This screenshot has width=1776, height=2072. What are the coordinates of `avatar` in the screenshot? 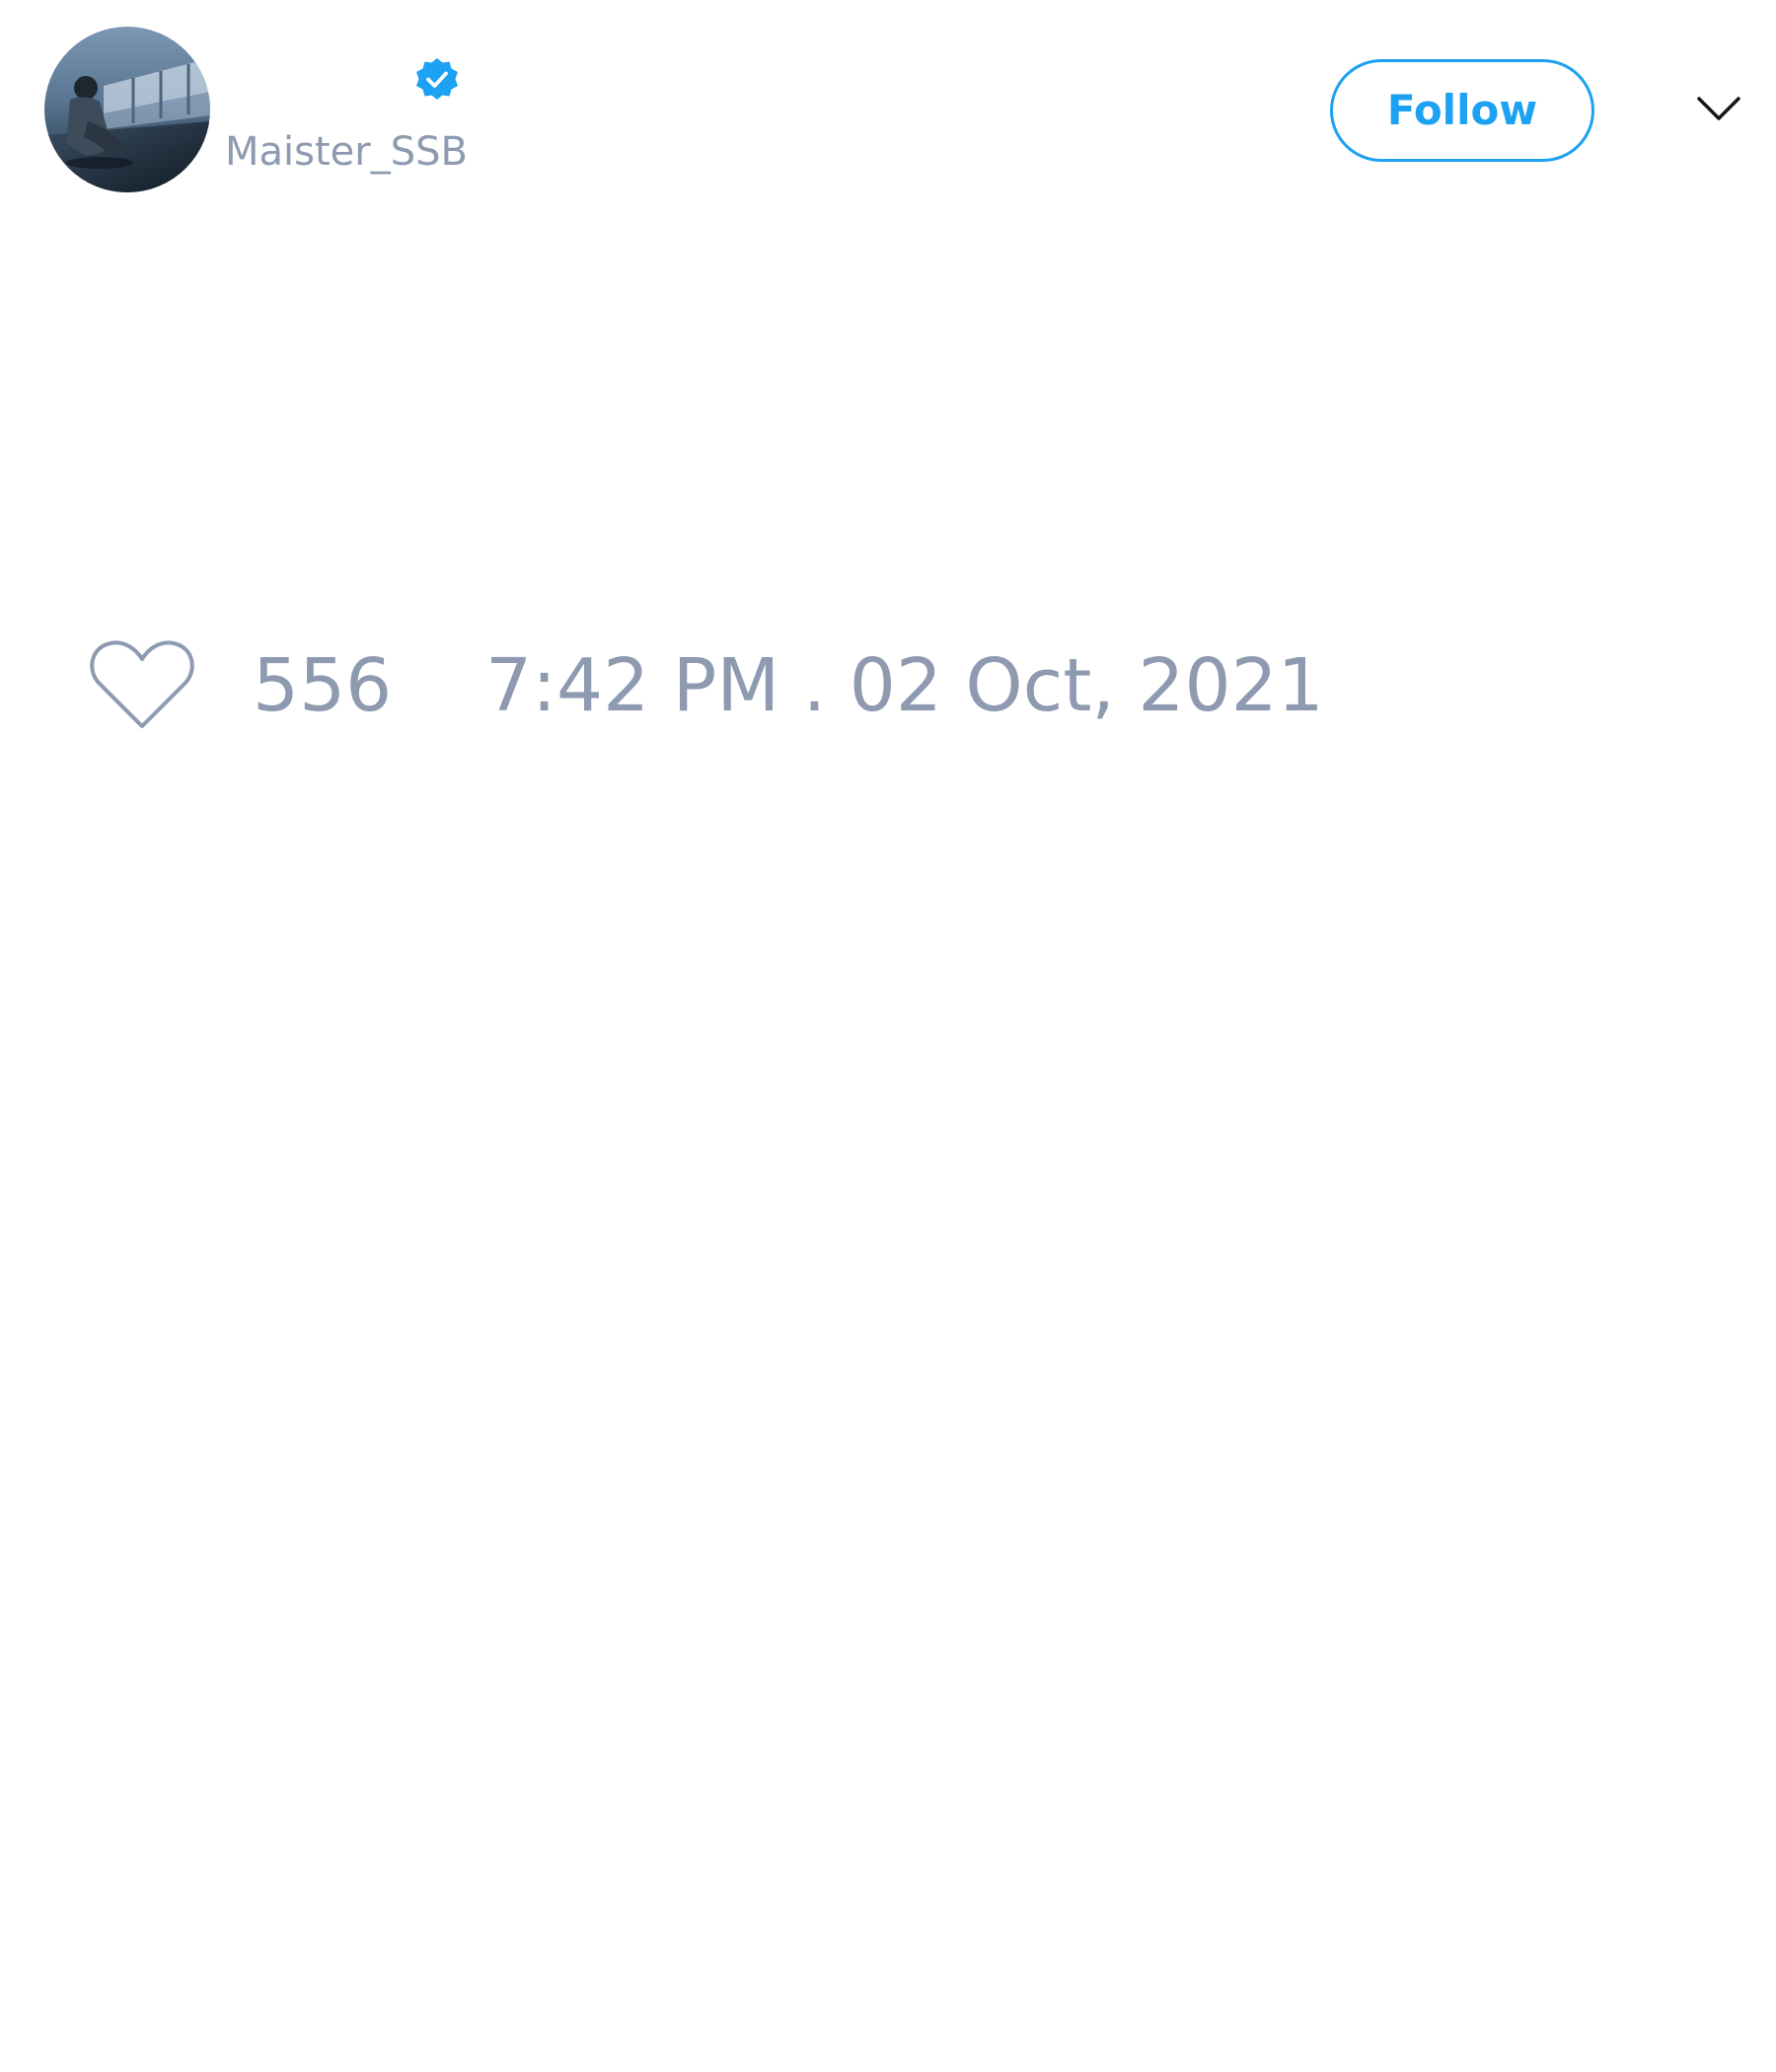 It's located at (127, 110).